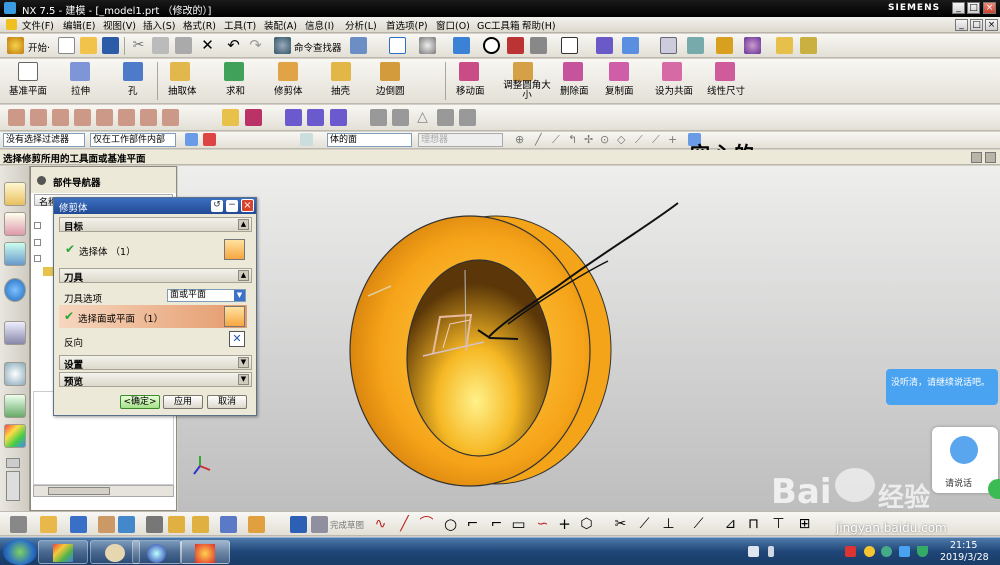 The width and height of the screenshot is (1000, 565). What do you see at coordinates (315, 117) in the screenshot?
I see `dimension-icon` at bounding box center [315, 117].